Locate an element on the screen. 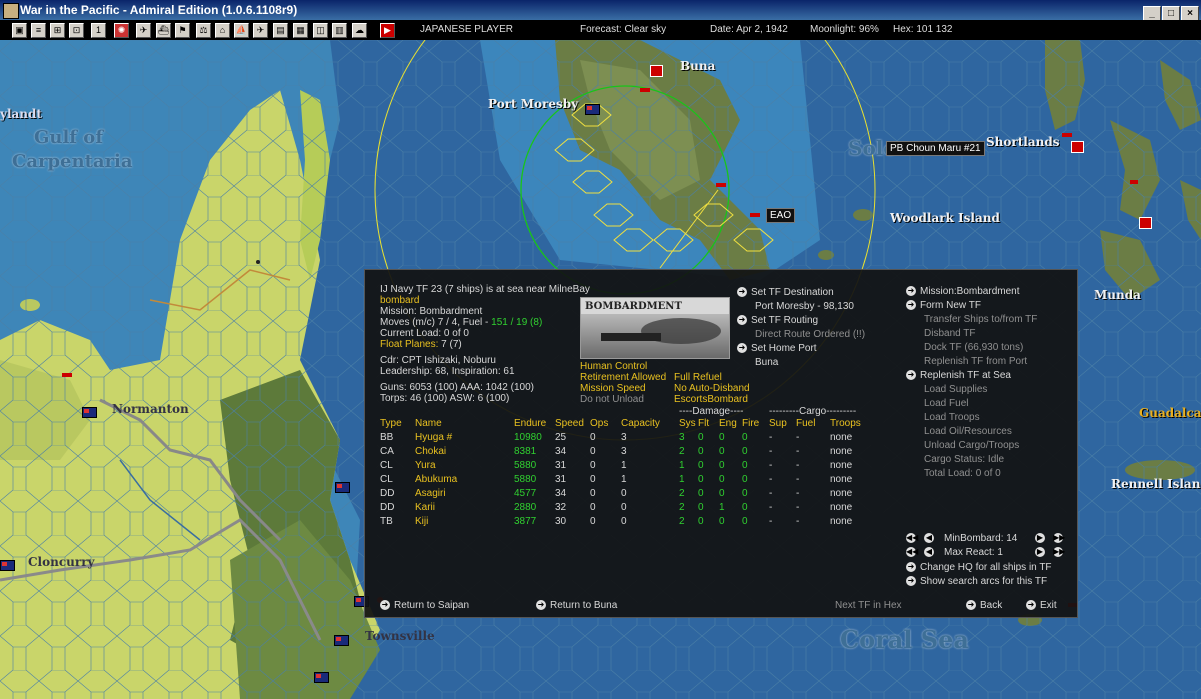  map-label-munda: Munda is located at coordinates (1117, 295).